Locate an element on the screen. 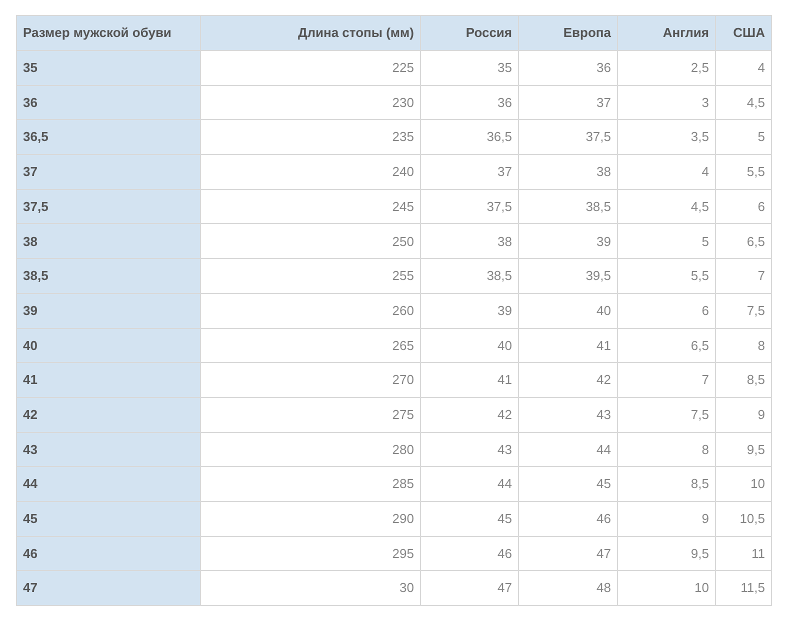 This screenshot has width=800, height=621. row-header: 38,5 is located at coordinates (108, 276).